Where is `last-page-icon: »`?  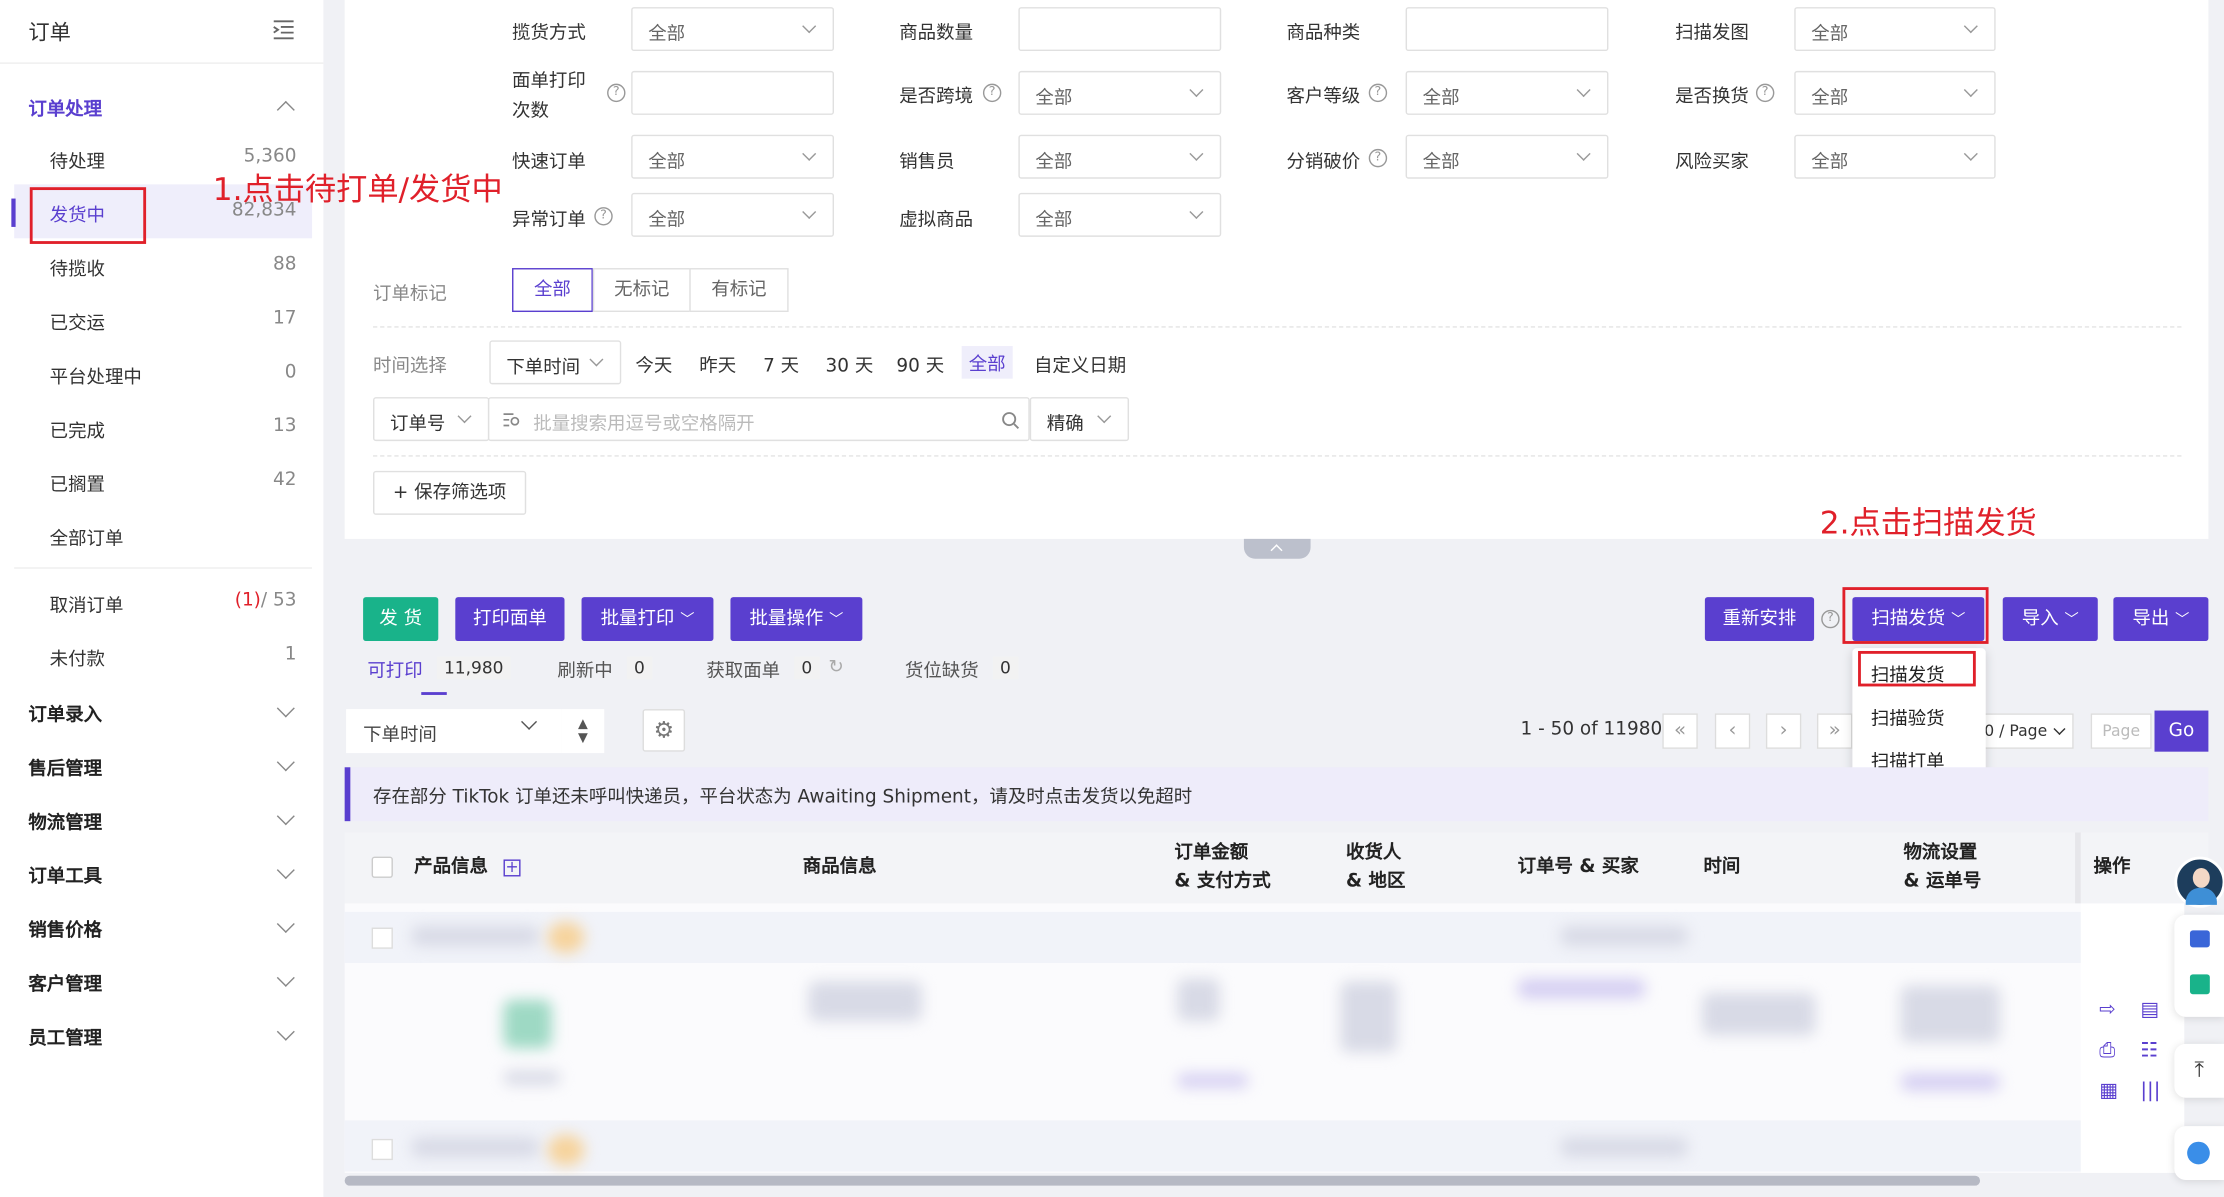 last-page-icon: » is located at coordinates (1834, 731).